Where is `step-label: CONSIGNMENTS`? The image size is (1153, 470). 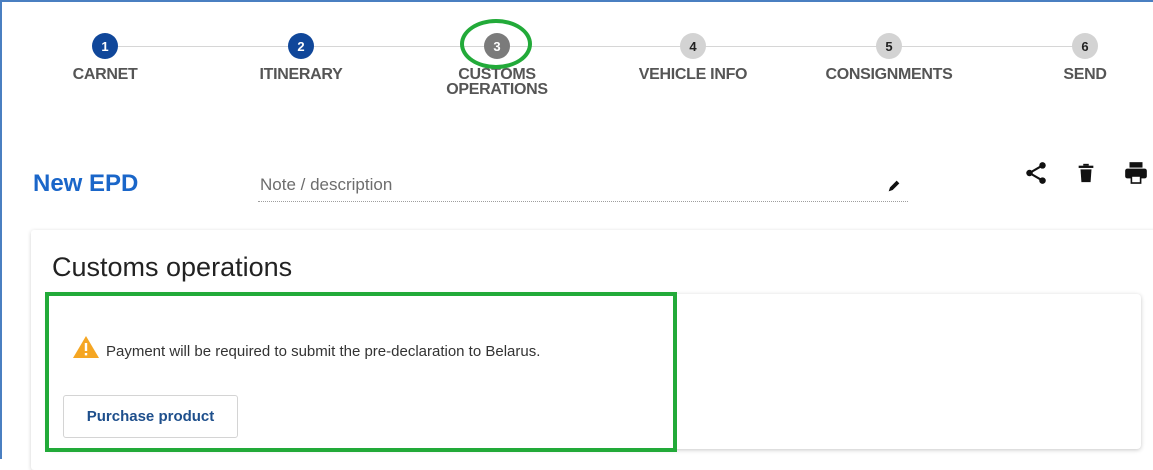 step-label: CONSIGNMENTS is located at coordinates (889, 74).